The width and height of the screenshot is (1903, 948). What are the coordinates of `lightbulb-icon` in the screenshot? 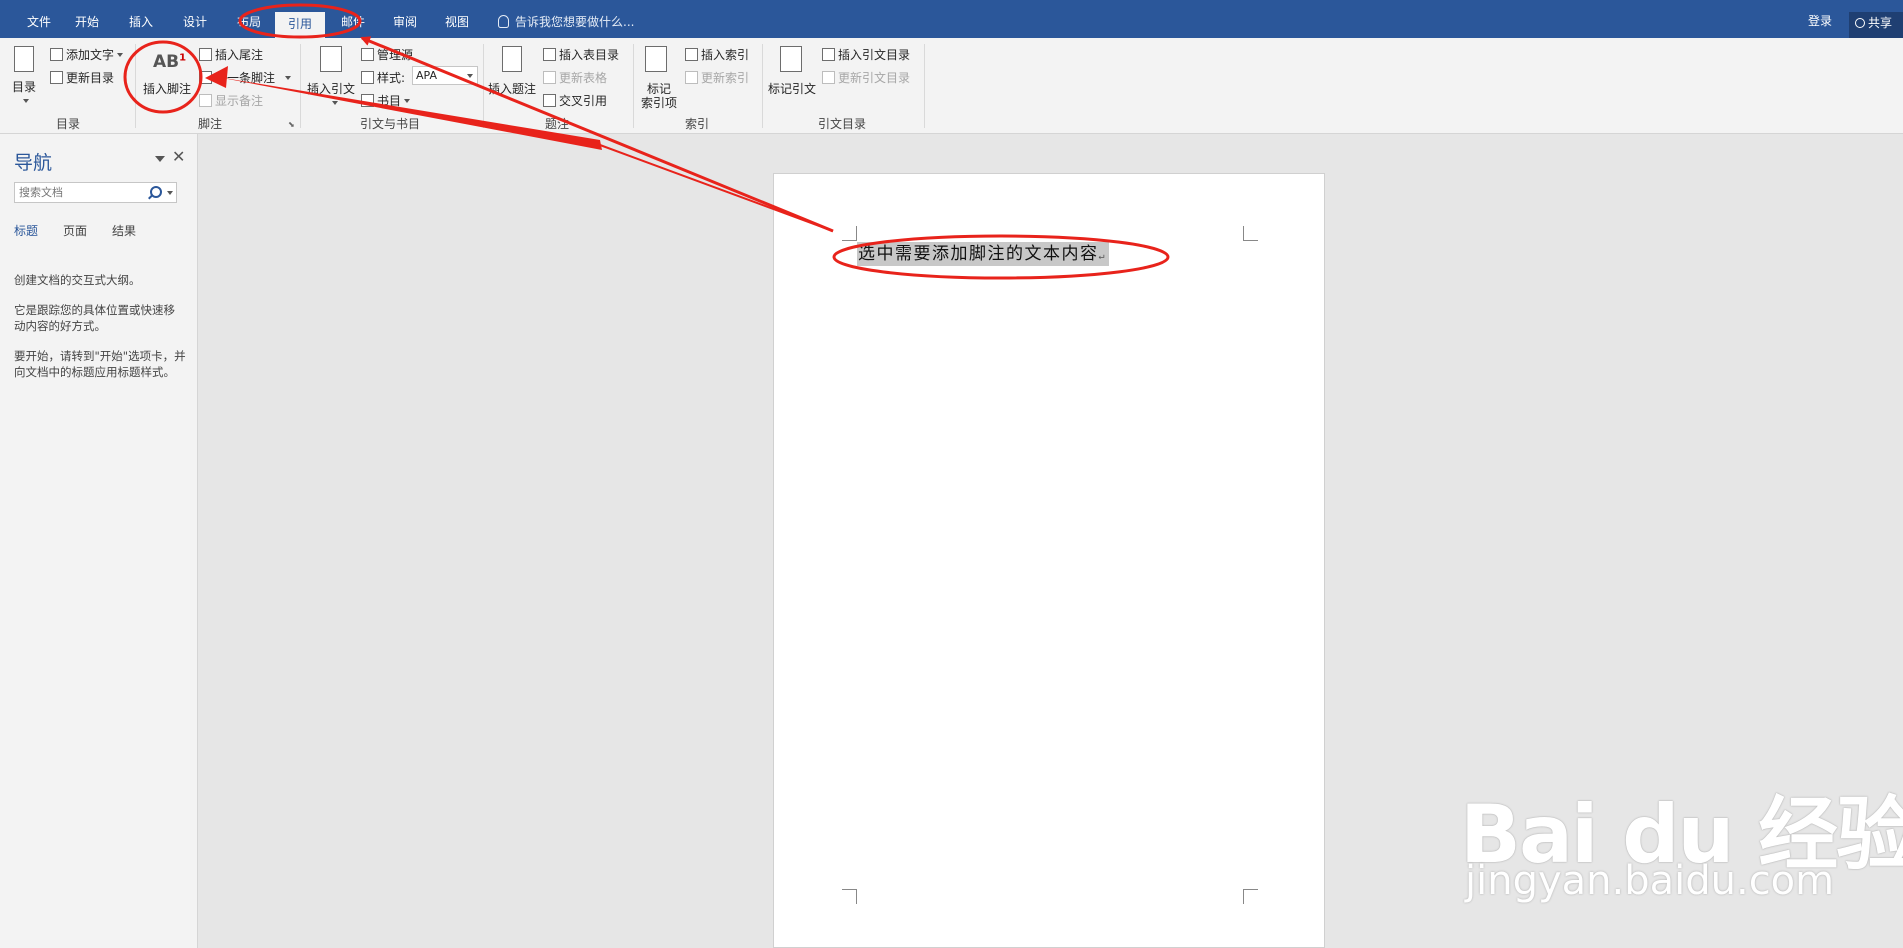 It's located at (503, 21).